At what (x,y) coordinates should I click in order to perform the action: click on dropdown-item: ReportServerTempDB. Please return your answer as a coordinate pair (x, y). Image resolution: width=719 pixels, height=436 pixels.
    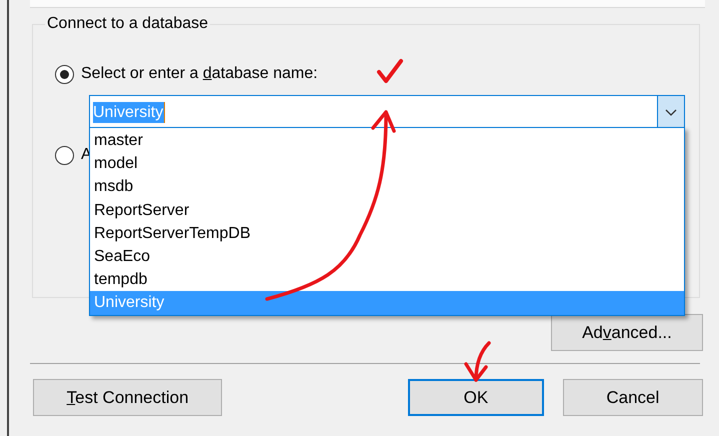
    Looking at the image, I should click on (387, 234).